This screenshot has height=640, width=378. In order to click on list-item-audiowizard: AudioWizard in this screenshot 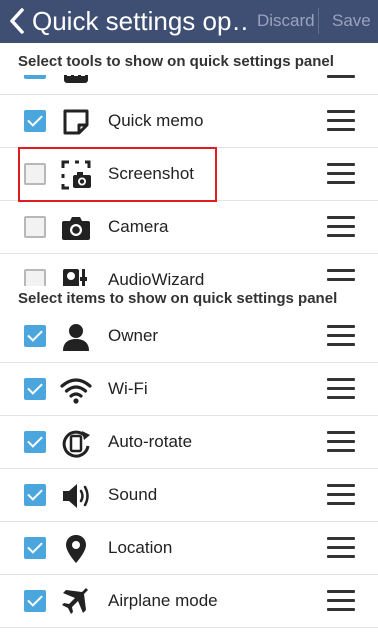, I will do `click(189, 271)`.